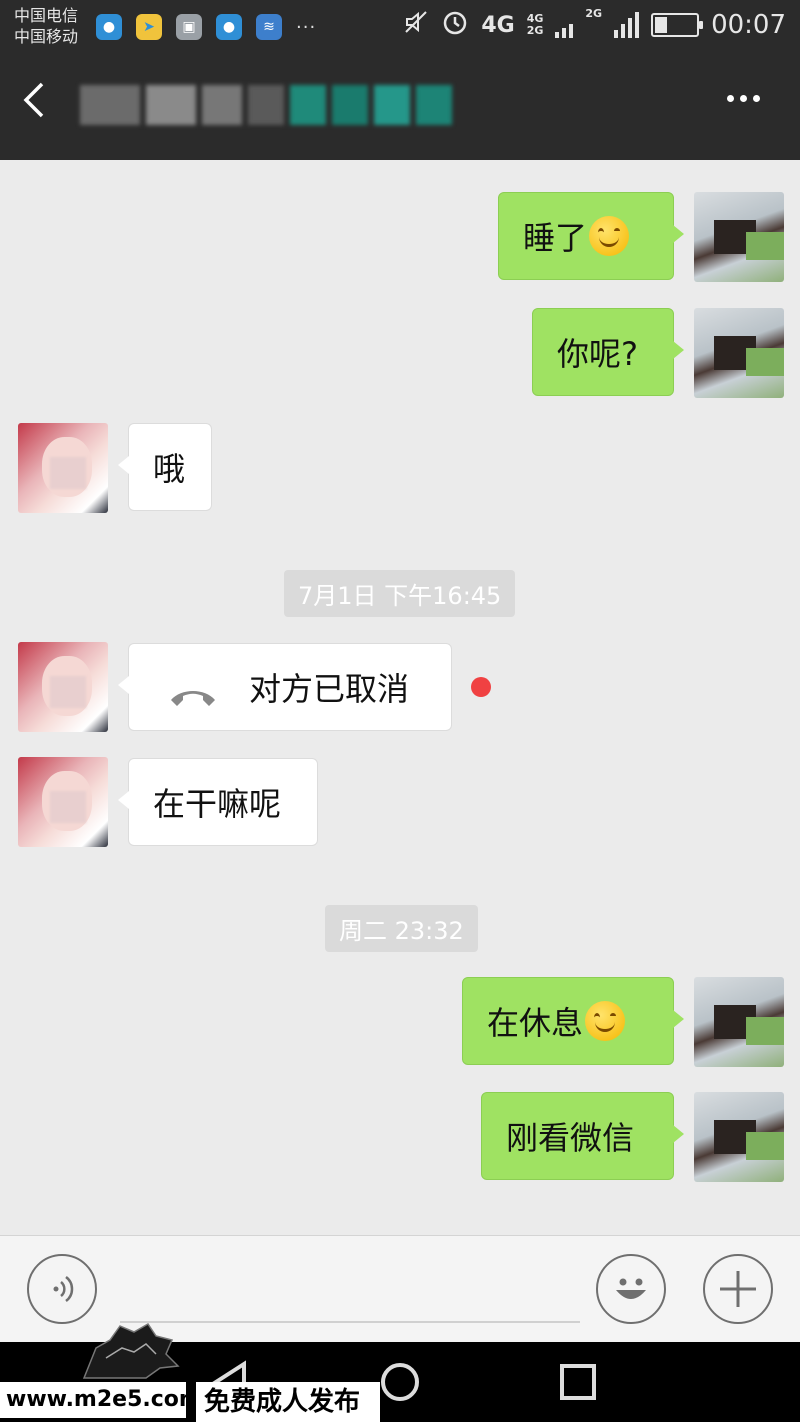 This screenshot has height=1422, width=800. What do you see at coordinates (206, 27) in the screenshot?
I see `notification-icons: ● ➤ ▣ ● ≋ ···` at bounding box center [206, 27].